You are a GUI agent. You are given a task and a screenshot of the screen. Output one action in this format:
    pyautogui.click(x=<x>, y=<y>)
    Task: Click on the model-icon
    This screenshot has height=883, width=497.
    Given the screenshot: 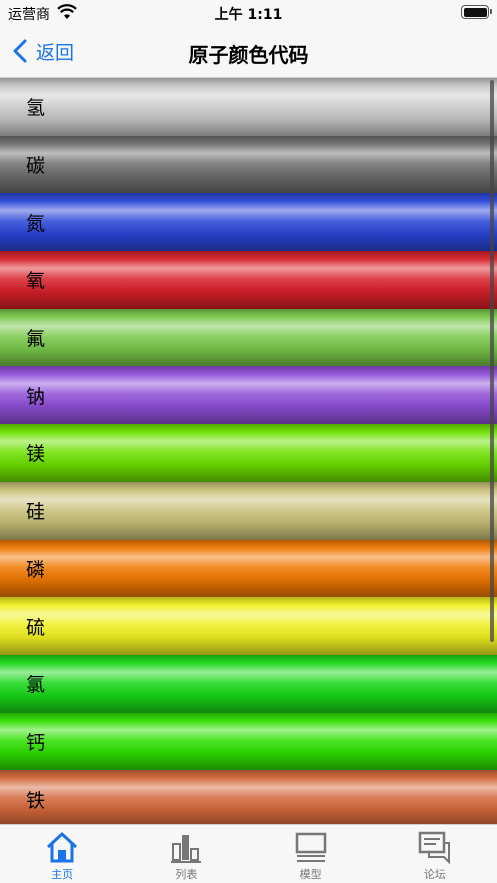 What is the action you would take?
    pyautogui.click(x=311, y=847)
    